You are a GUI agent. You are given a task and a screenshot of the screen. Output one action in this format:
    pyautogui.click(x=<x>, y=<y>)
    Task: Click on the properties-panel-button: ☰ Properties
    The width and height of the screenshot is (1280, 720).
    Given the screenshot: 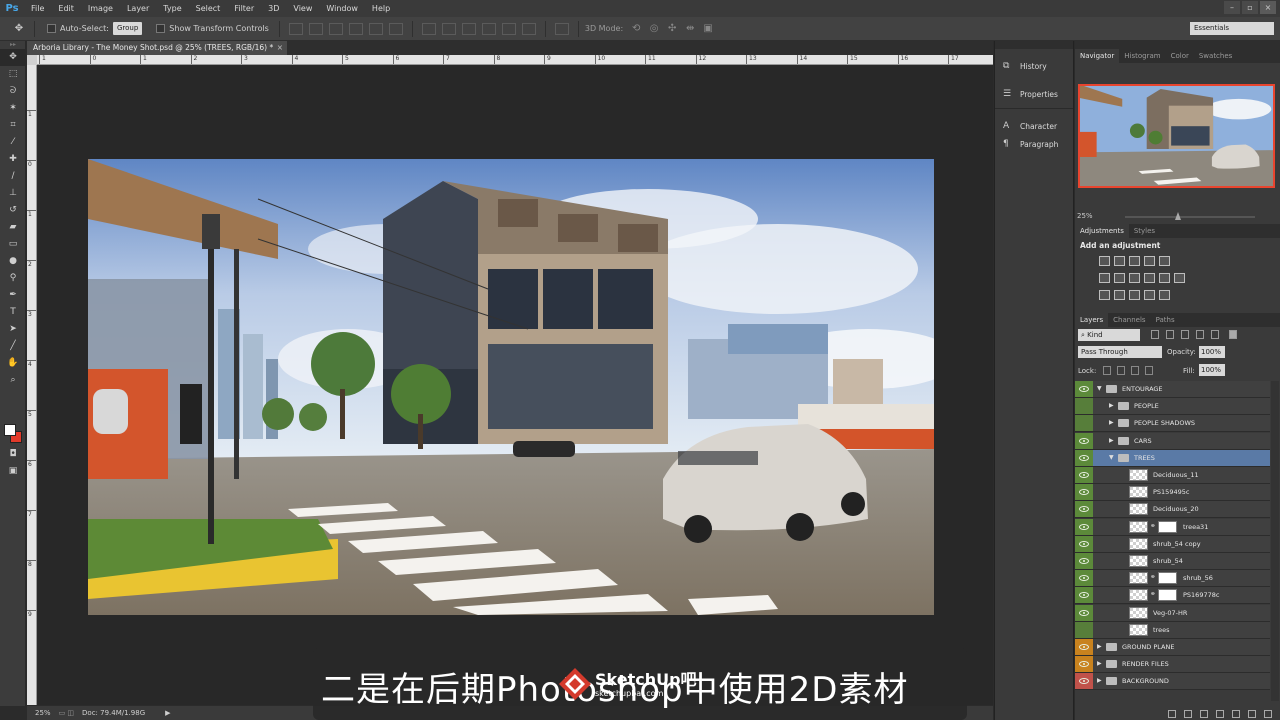 What is the action you would take?
    pyautogui.click(x=1034, y=94)
    